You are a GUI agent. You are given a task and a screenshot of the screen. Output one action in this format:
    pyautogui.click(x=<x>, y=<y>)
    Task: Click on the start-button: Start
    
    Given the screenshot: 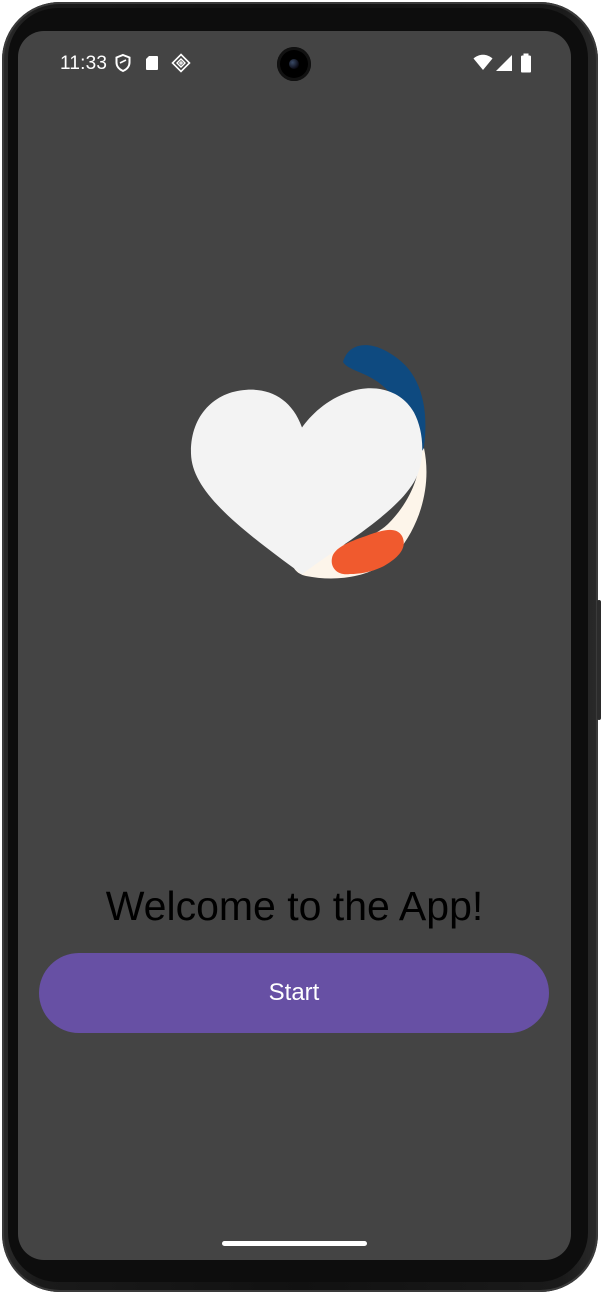 What is the action you would take?
    pyautogui.click(x=294, y=993)
    